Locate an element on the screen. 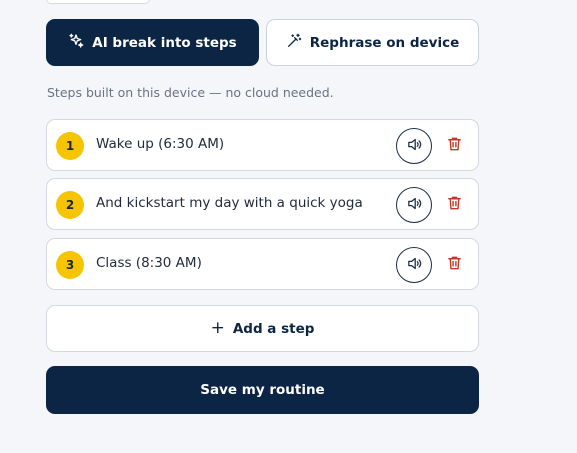 Image resolution: width=577 pixels, height=453 pixels. step-label: Wake up (6:30 AM) is located at coordinates (160, 144).